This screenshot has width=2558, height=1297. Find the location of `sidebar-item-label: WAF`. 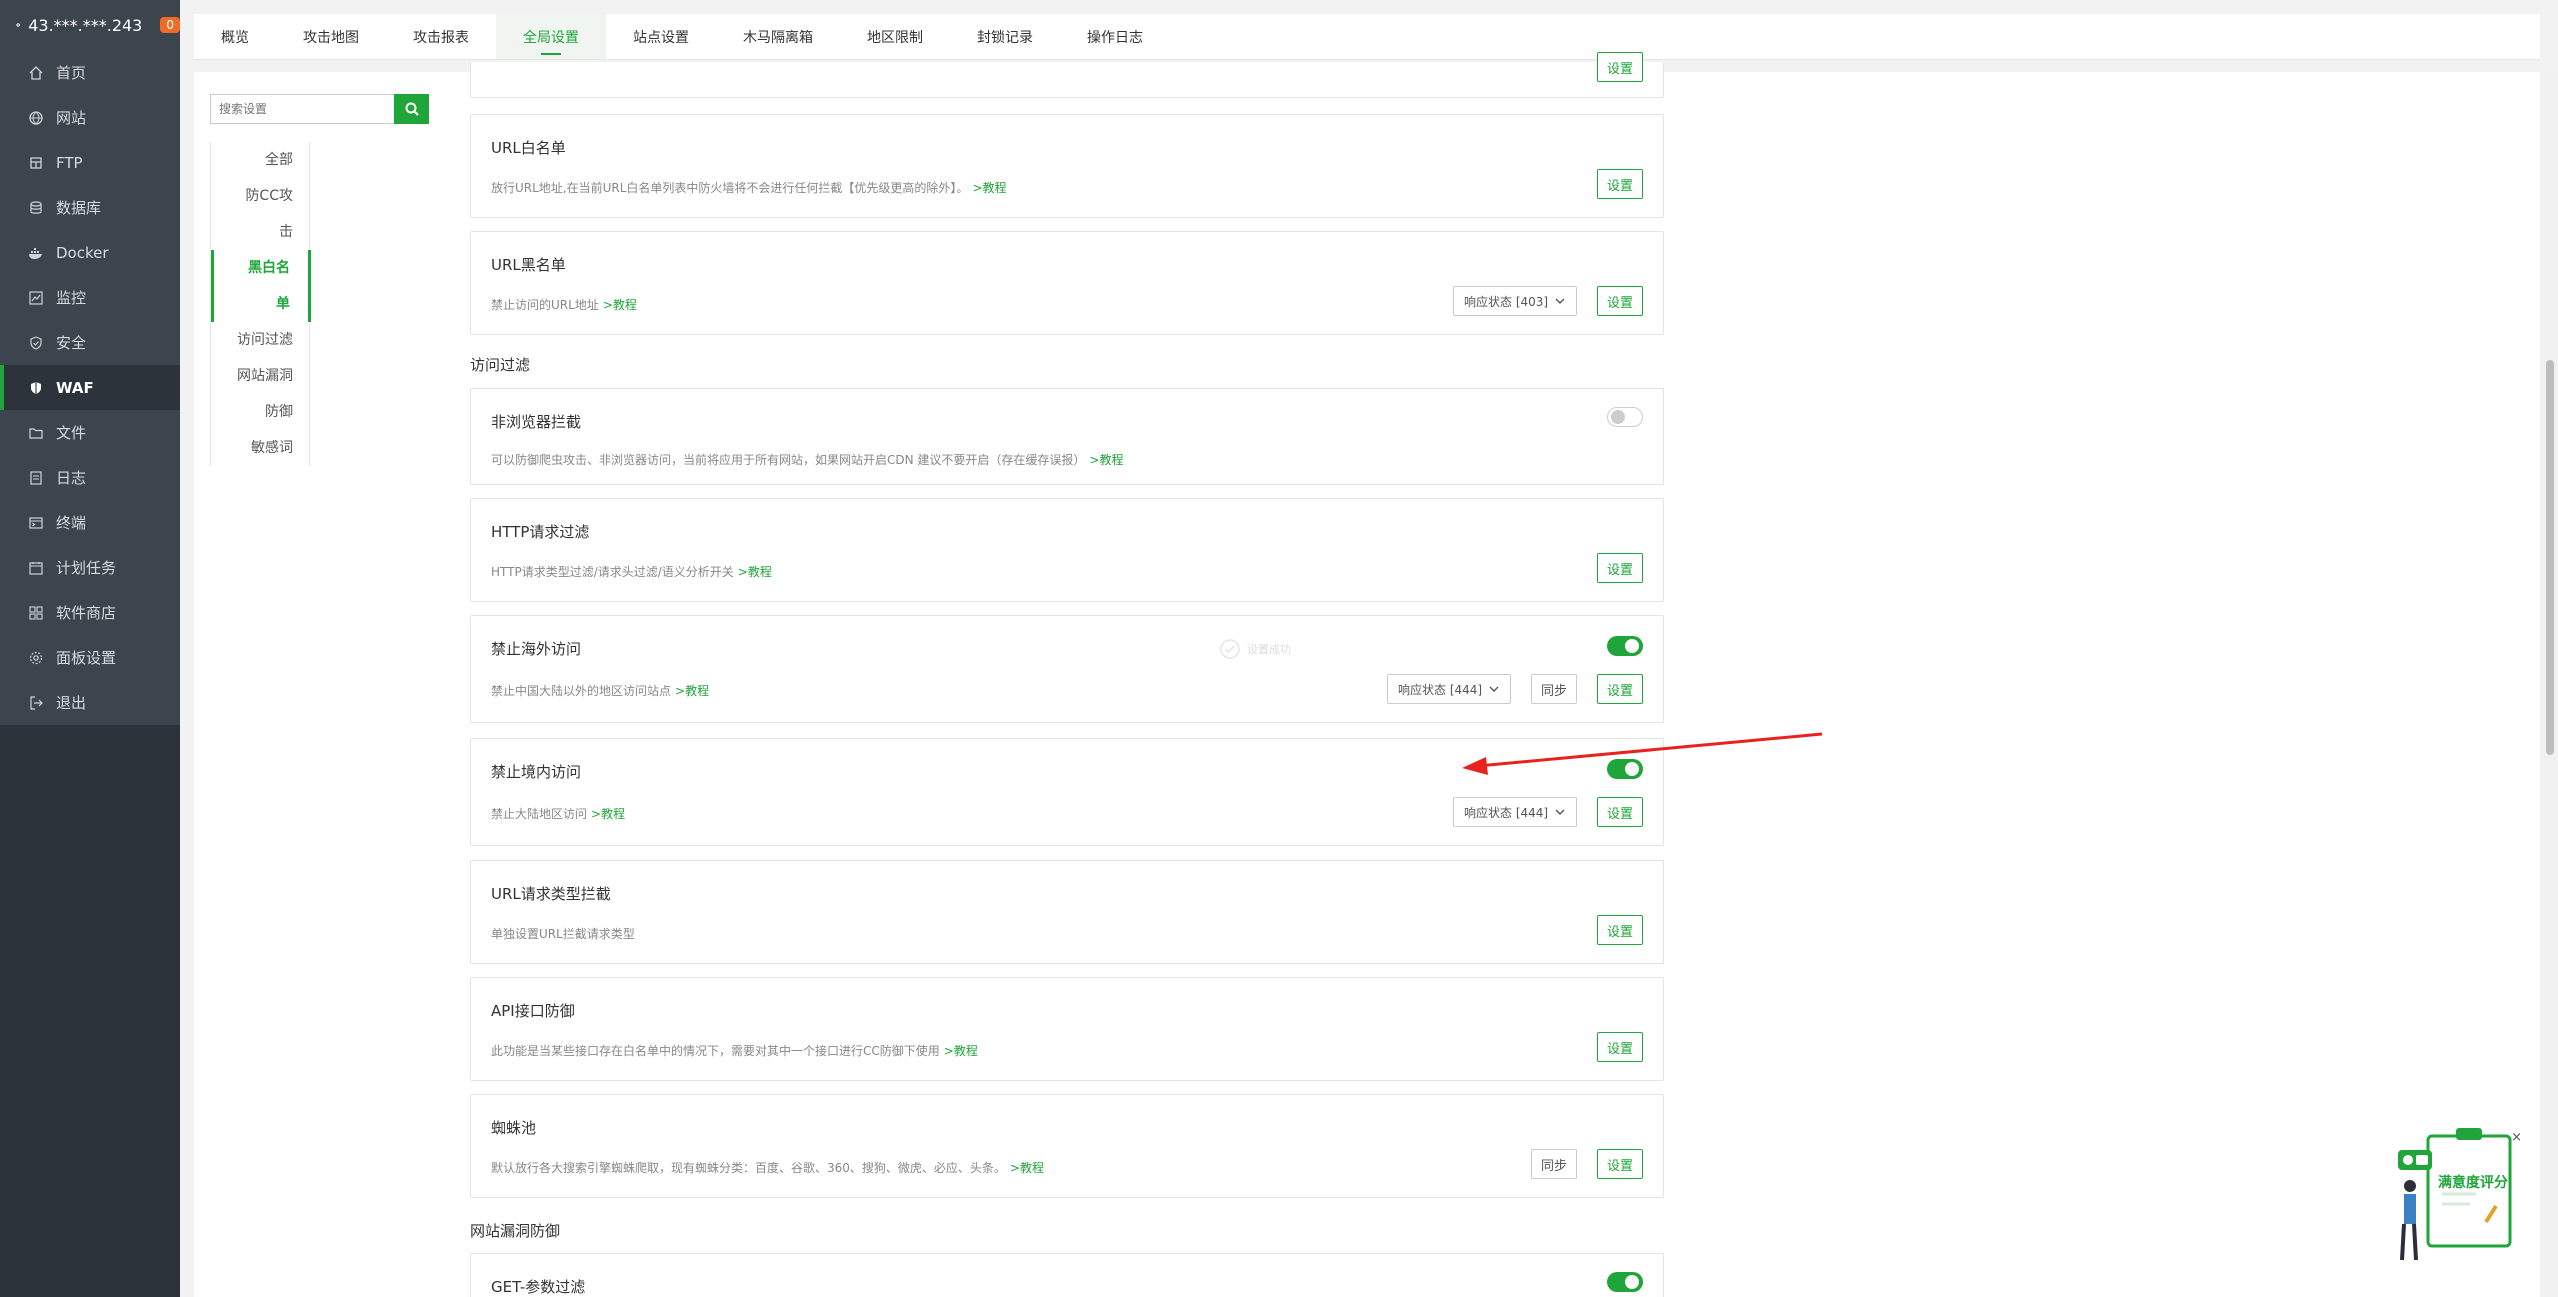

sidebar-item-label: WAF is located at coordinates (75, 387).